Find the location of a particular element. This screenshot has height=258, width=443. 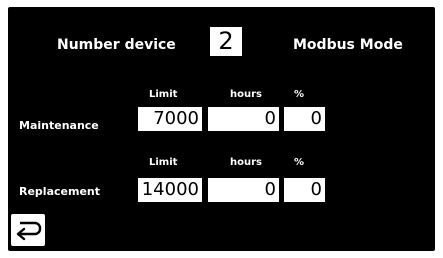

replacement-limit-header: Limit is located at coordinates (163, 162).